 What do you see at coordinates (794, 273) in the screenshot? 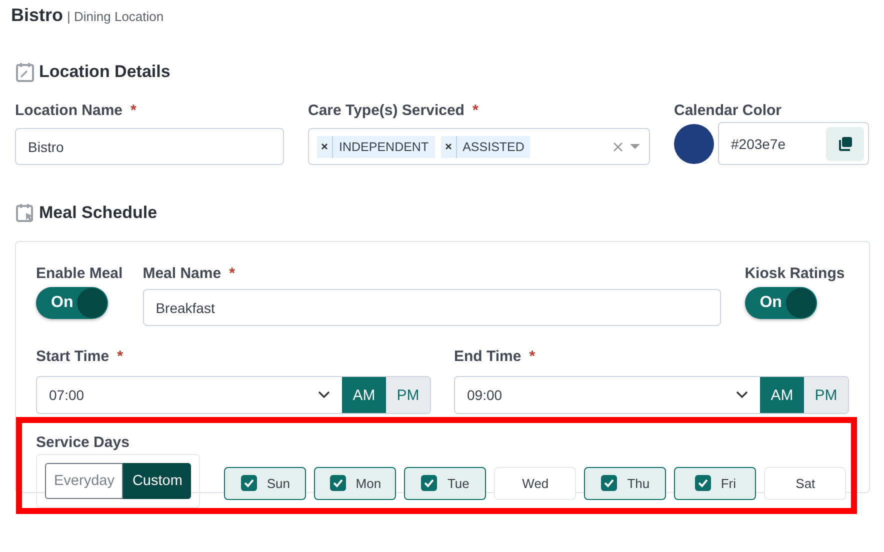
I see `field-label: Kiosk Ratings` at bounding box center [794, 273].